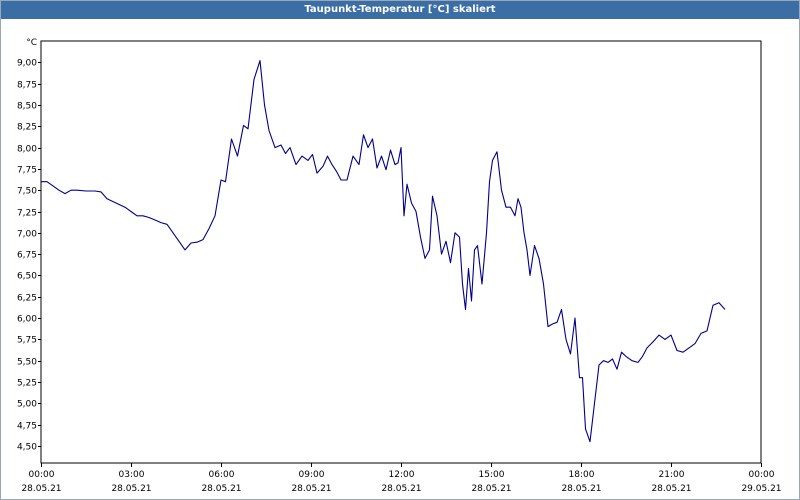 The width and height of the screenshot is (800, 500). I want to click on y-tick-label: 8,50, so click(27, 107).